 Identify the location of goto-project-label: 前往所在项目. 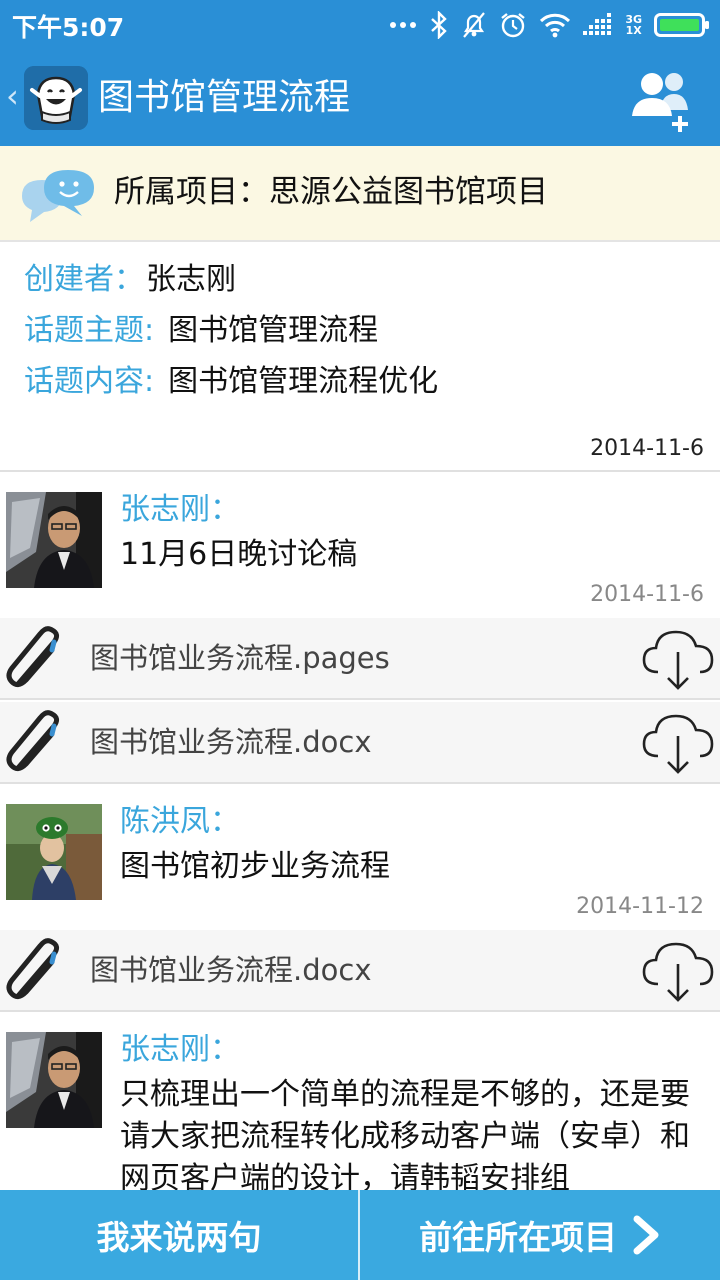
(518, 1237).